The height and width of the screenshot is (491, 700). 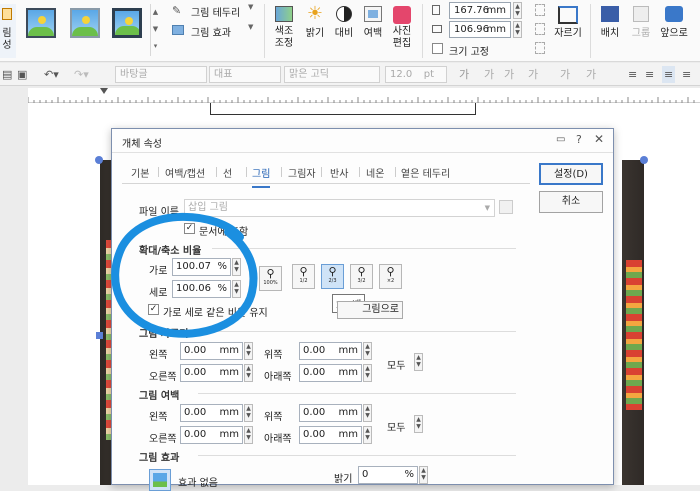 What do you see at coordinates (686, 74) in the screenshot?
I see `align-right-icon: ≡` at bounding box center [686, 74].